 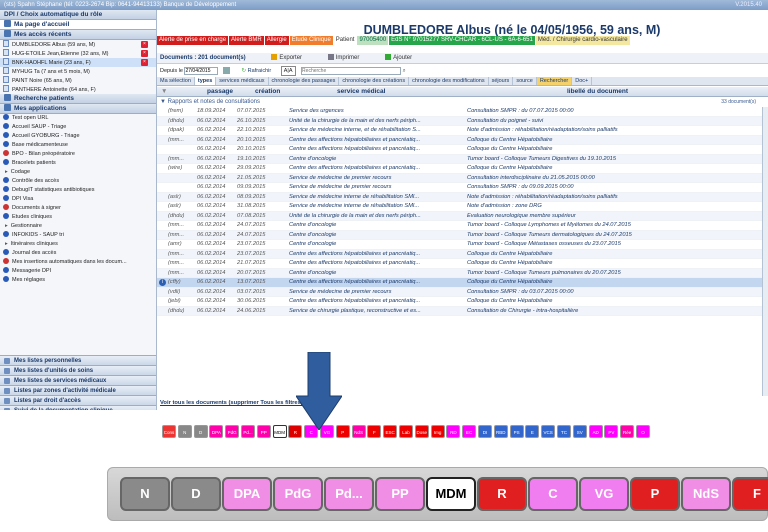 What do you see at coordinates (200, 431) in the screenshot?
I see `shortcut-button-d: D` at bounding box center [200, 431].